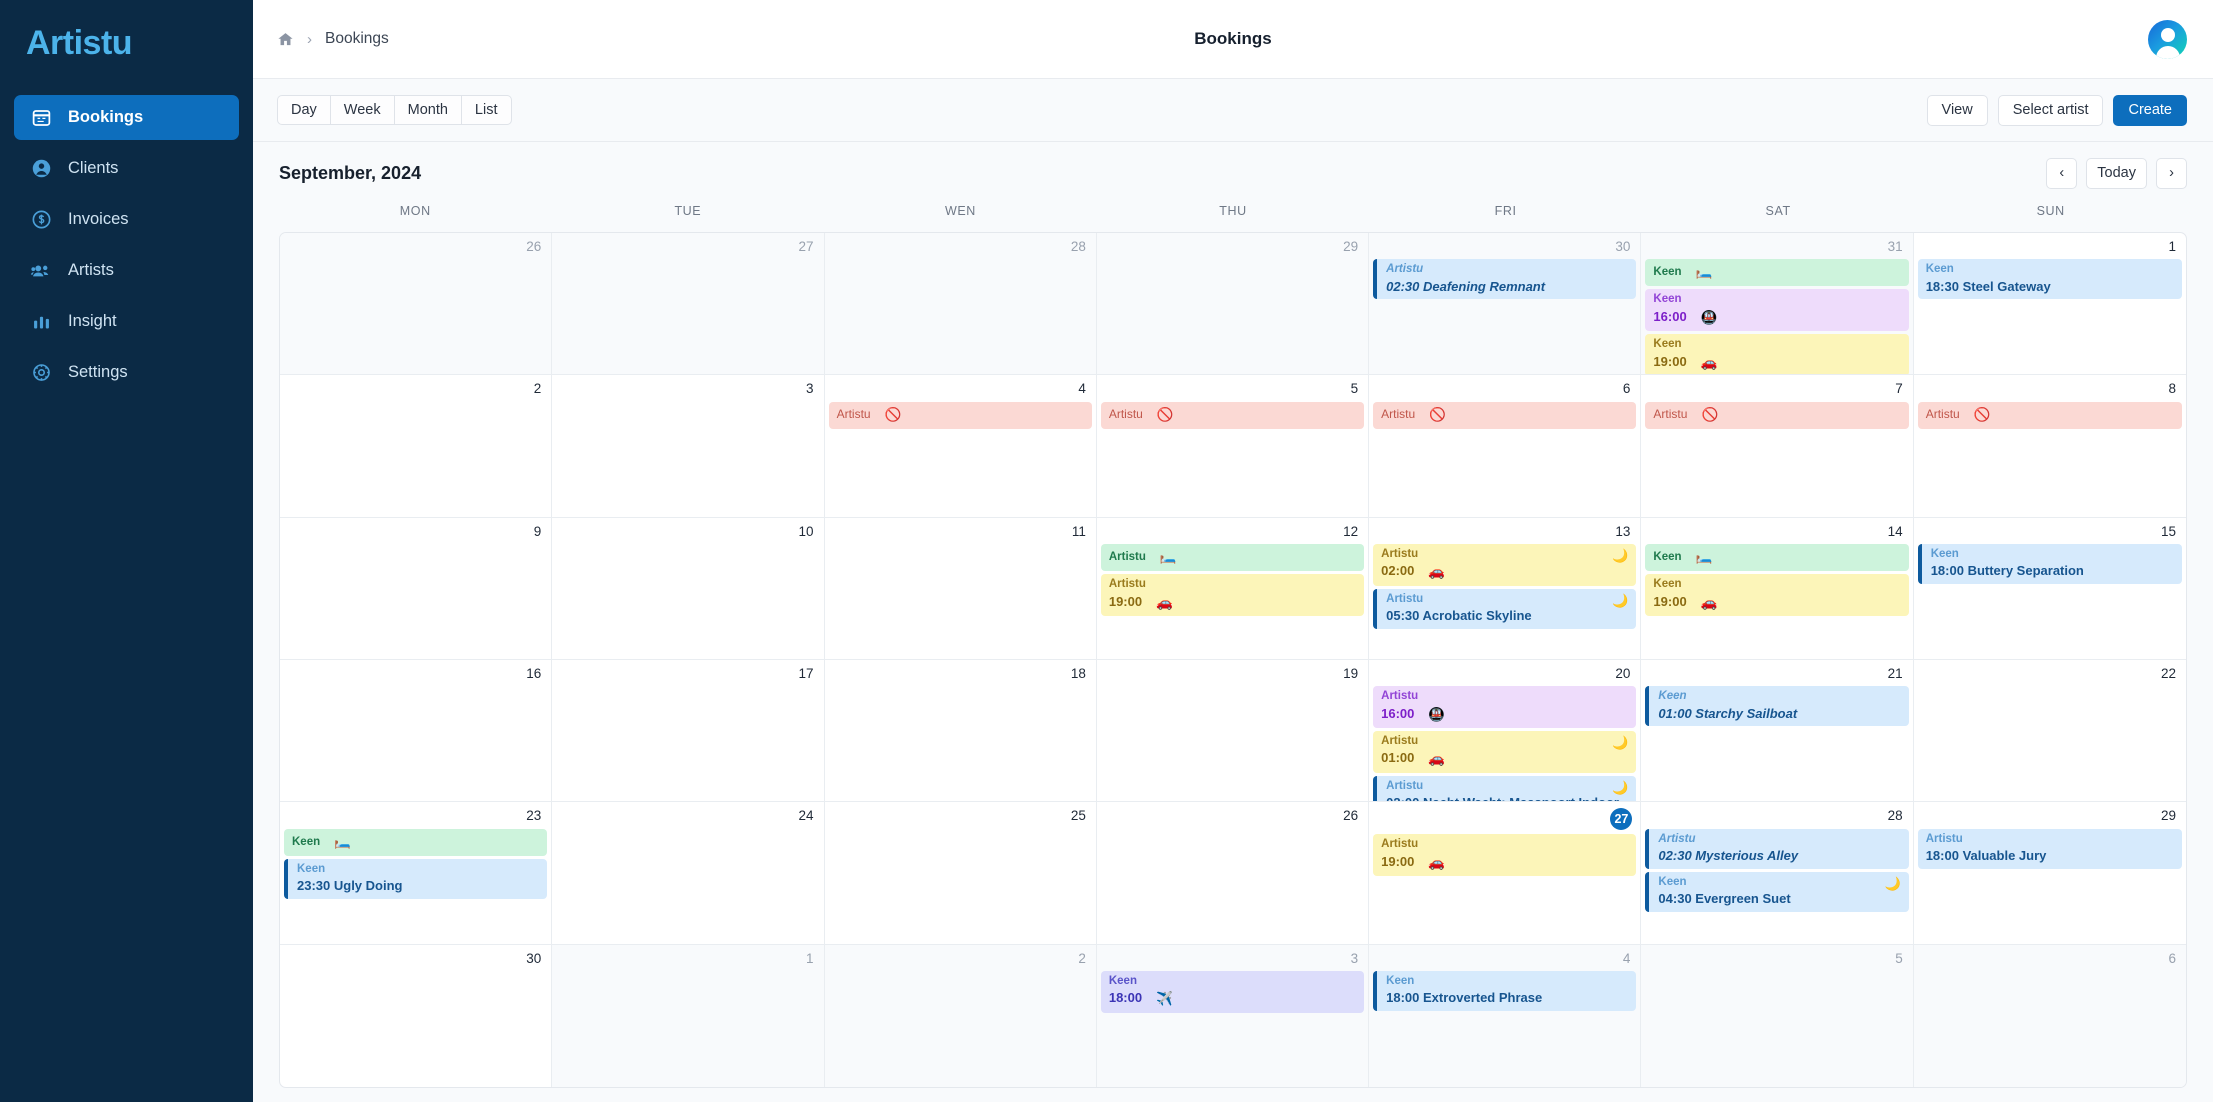 The image size is (2213, 1102). What do you see at coordinates (126, 219) in the screenshot?
I see `sidebar-item-invoices: Invoices` at bounding box center [126, 219].